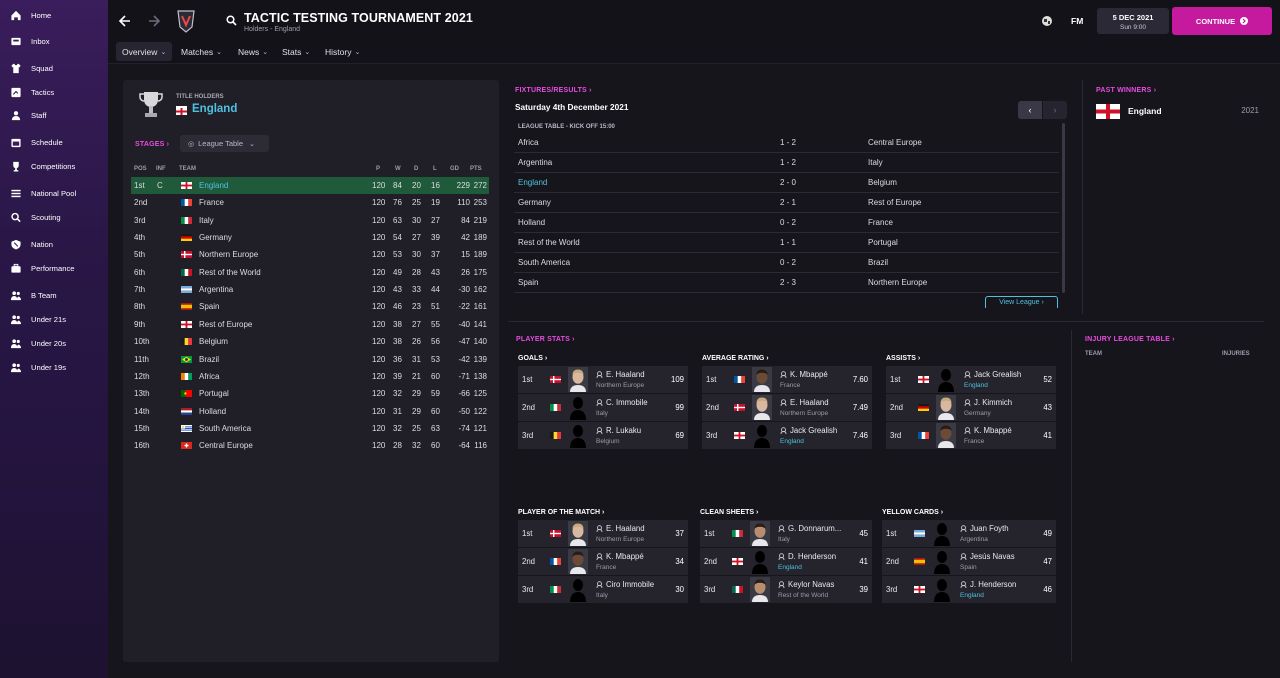  Describe the element at coordinates (735, 358) in the screenshot. I see `stat-group-title: AVERAGE RATING ›` at that location.